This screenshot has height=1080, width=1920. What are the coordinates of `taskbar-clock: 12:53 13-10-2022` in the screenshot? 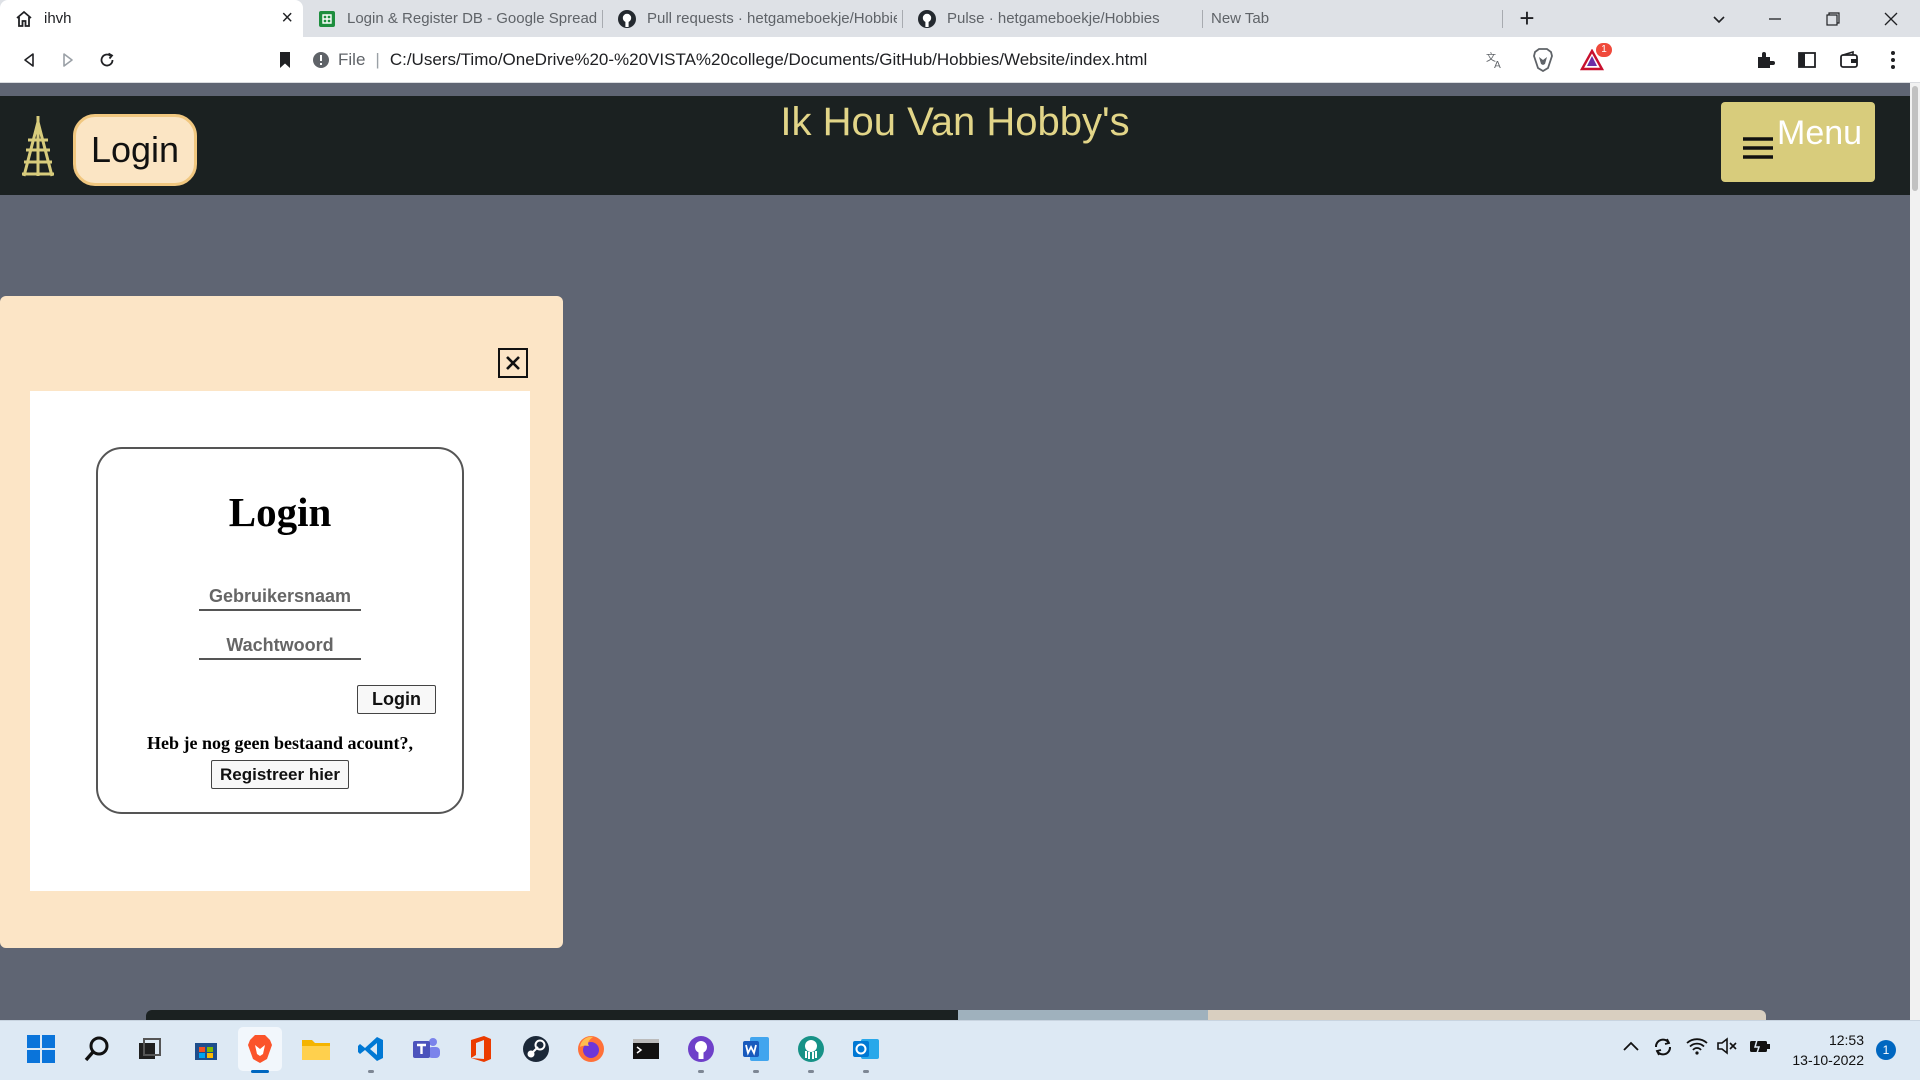 It's located at (1824, 1050).